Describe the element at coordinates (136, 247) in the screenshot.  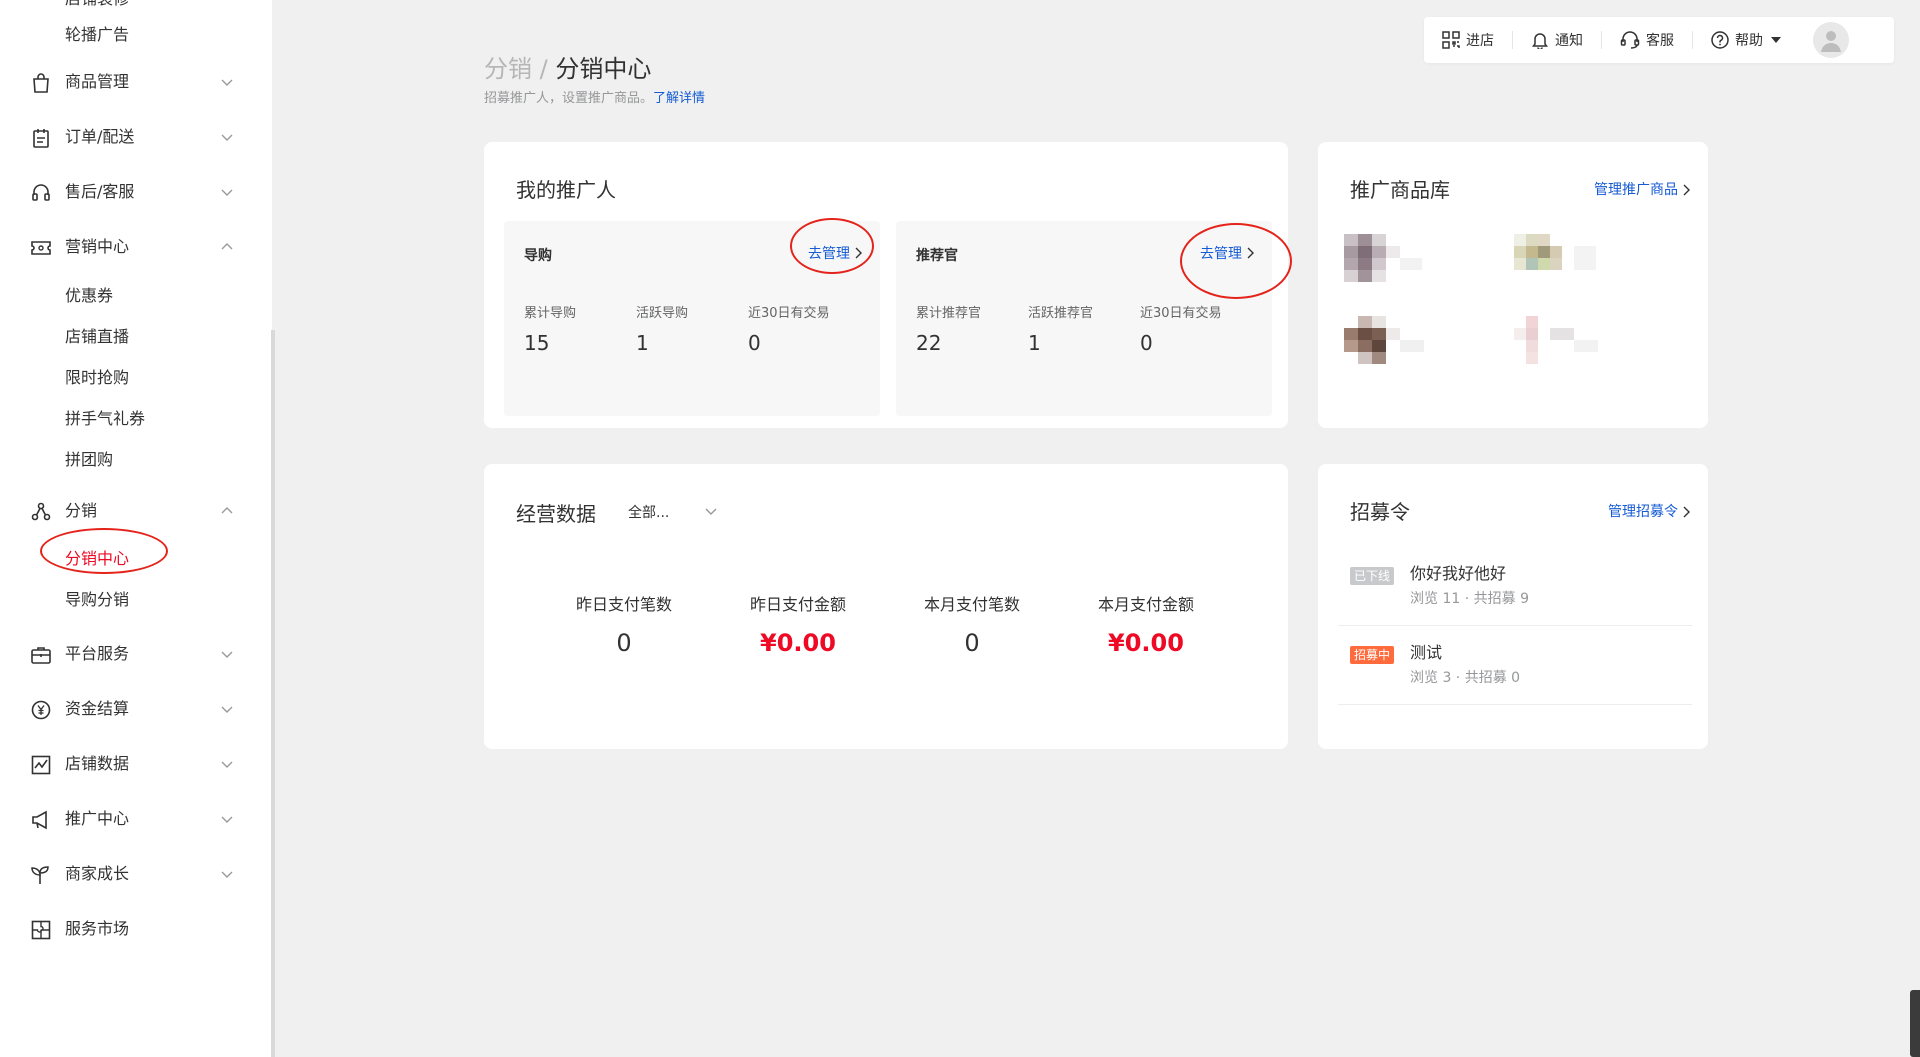
I see `sidebar-group-marketing: 营销中心` at that location.